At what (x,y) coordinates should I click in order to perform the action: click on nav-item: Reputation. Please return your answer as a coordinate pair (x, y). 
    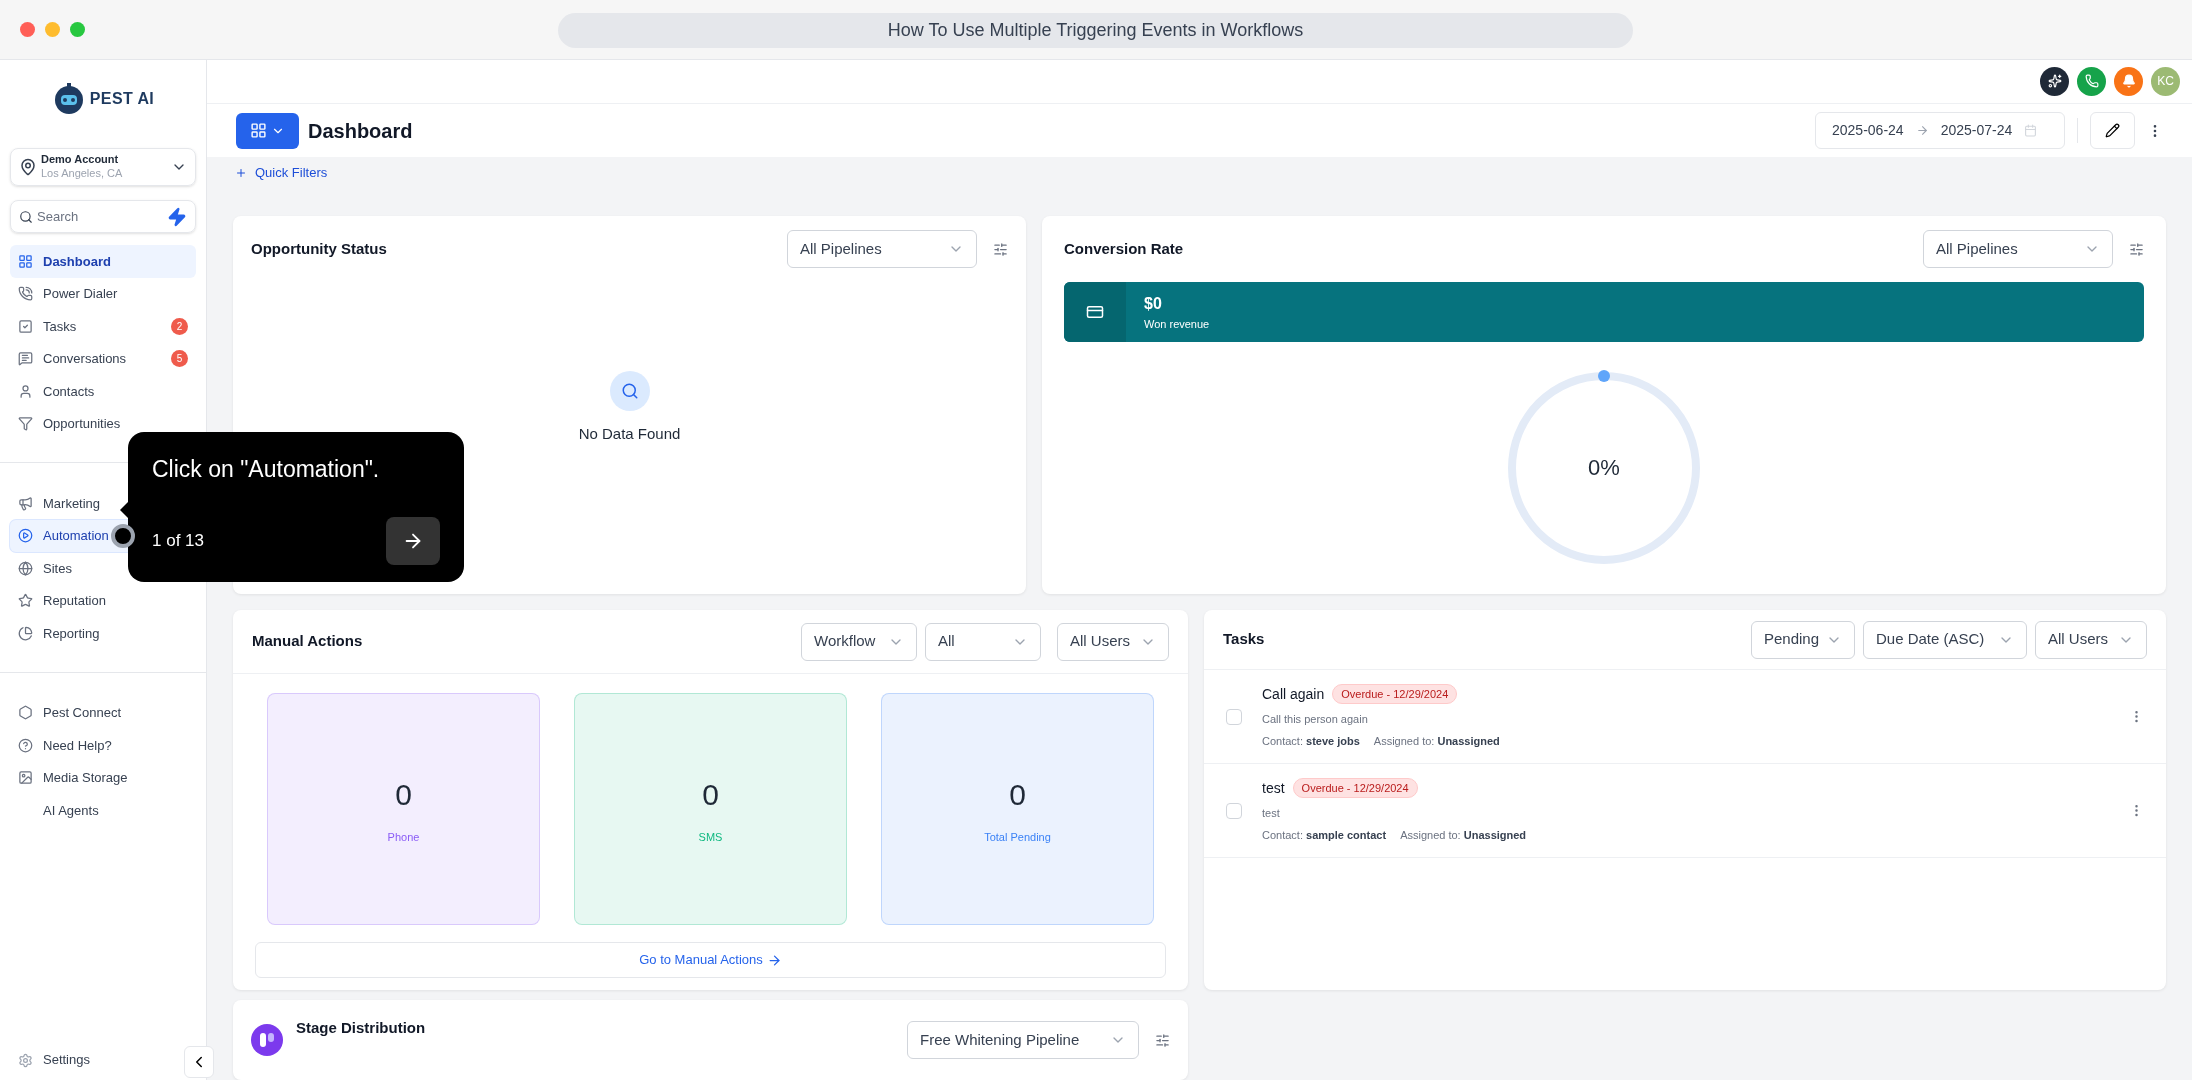
    Looking at the image, I should click on (103, 600).